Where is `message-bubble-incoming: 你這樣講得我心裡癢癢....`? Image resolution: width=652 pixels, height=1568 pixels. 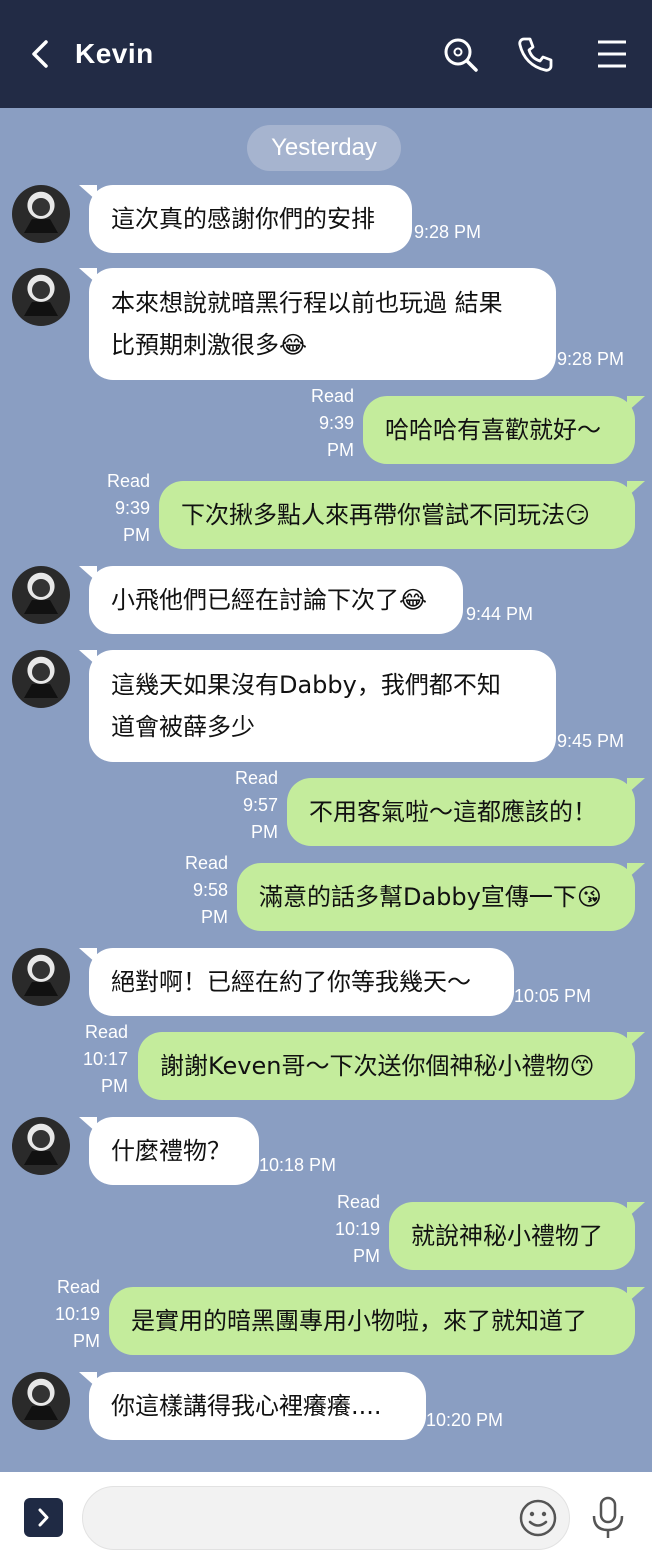 message-bubble-incoming: 你這樣講得我心裡癢癢.... is located at coordinates (252, 1406).